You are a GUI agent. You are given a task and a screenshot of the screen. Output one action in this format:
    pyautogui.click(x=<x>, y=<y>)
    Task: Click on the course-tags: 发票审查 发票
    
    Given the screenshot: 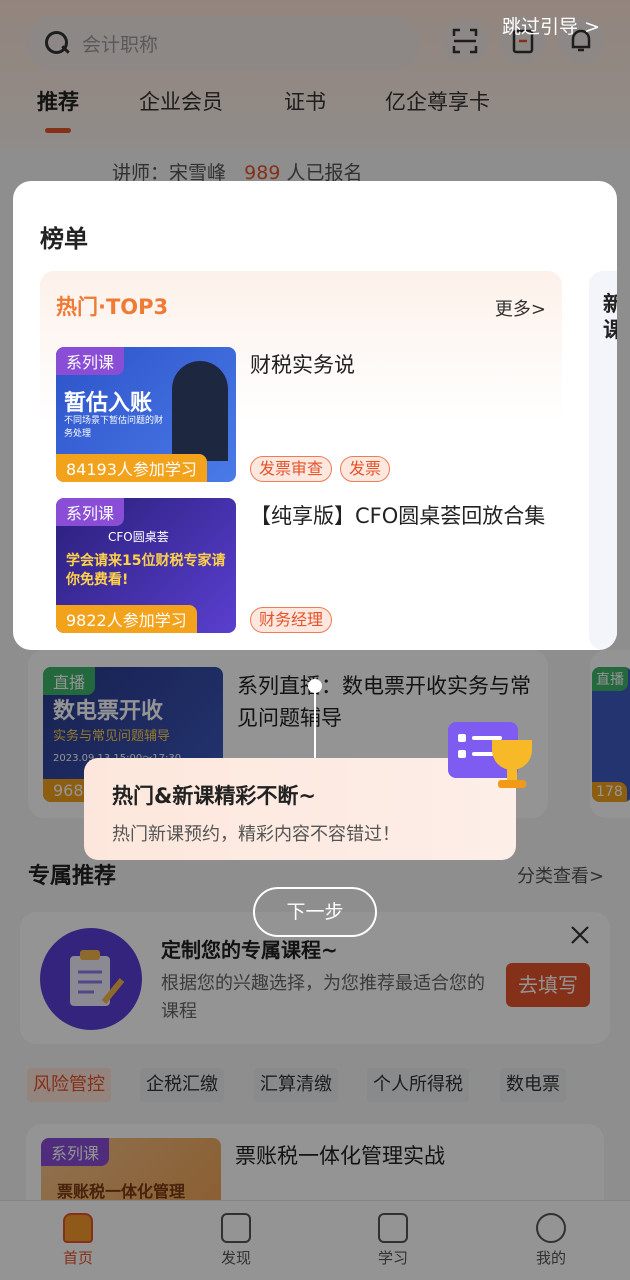 What is the action you would take?
    pyautogui.click(x=324, y=469)
    